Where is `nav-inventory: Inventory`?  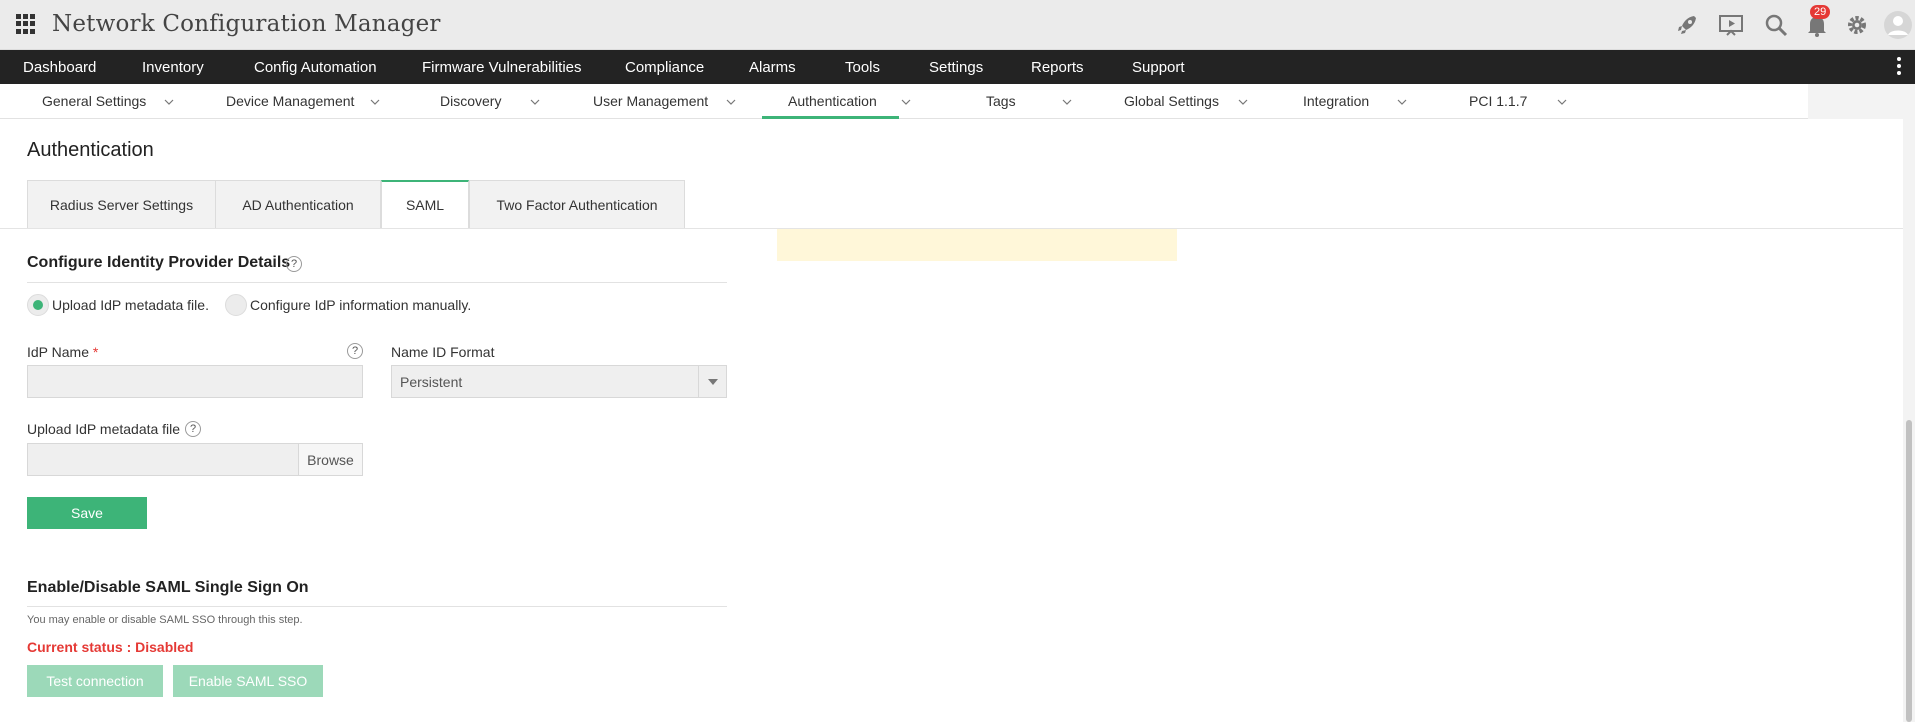
nav-inventory: Inventory is located at coordinates (173, 67).